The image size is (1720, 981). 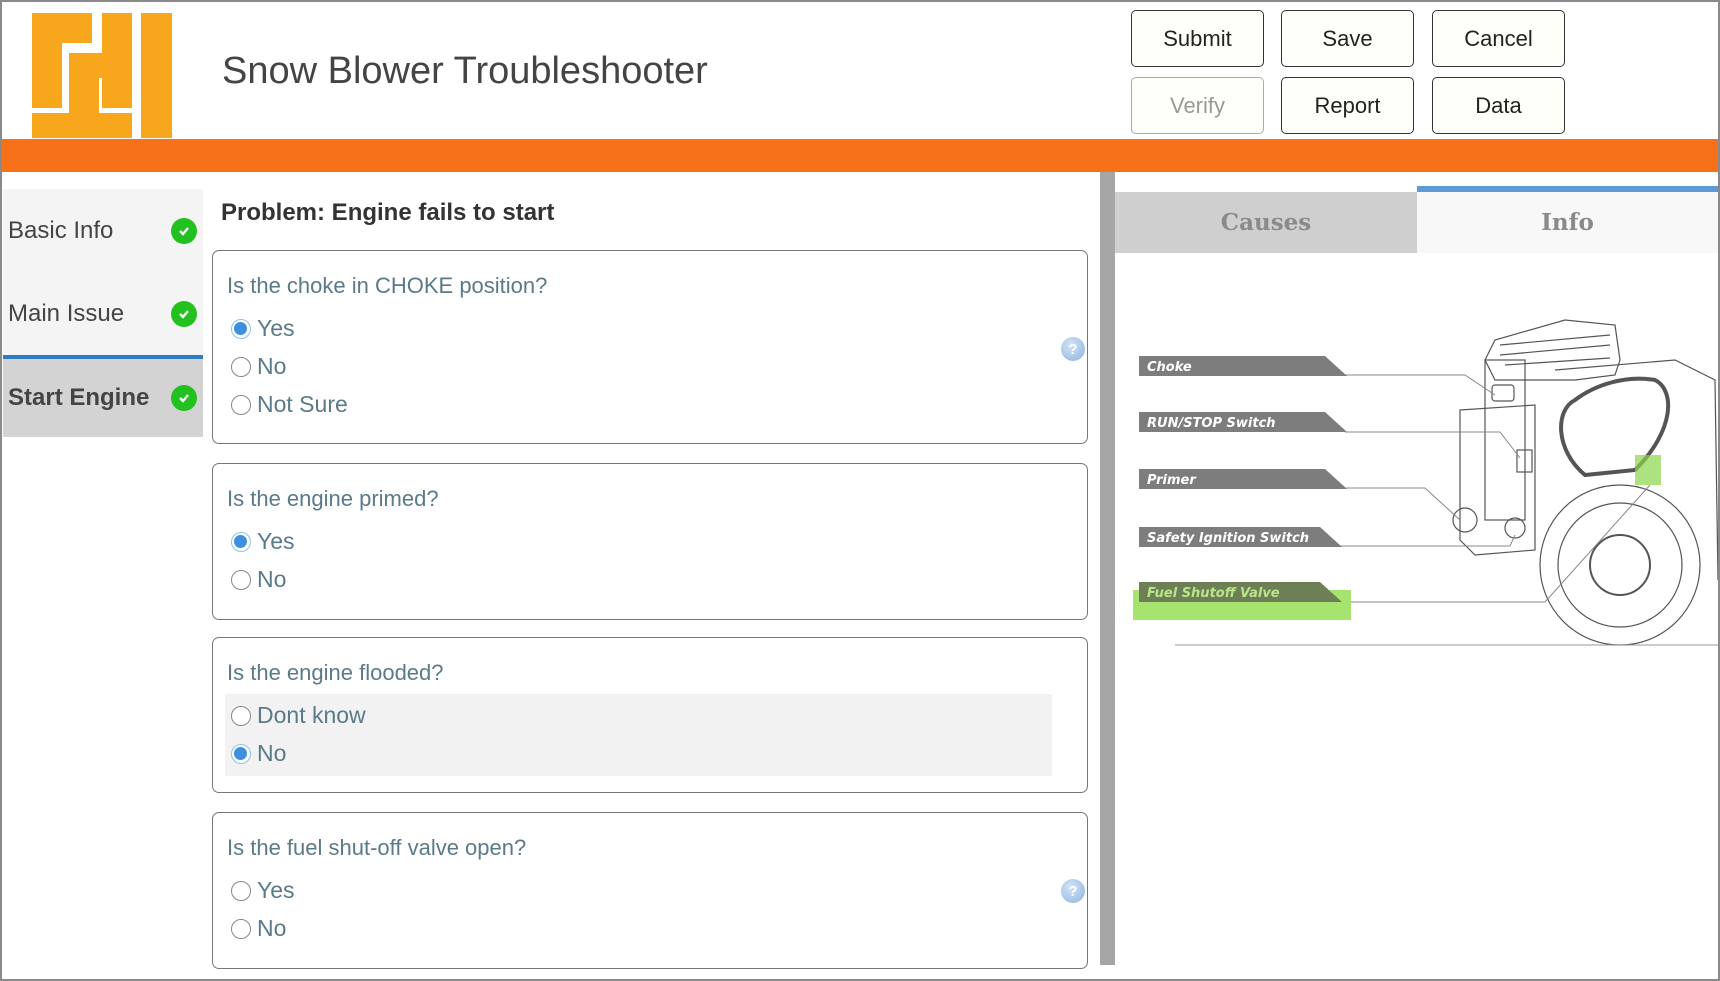 What do you see at coordinates (333, 498) in the screenshot?
I see `question-text: Is the engine primed?` at bounding box center [333, 498].